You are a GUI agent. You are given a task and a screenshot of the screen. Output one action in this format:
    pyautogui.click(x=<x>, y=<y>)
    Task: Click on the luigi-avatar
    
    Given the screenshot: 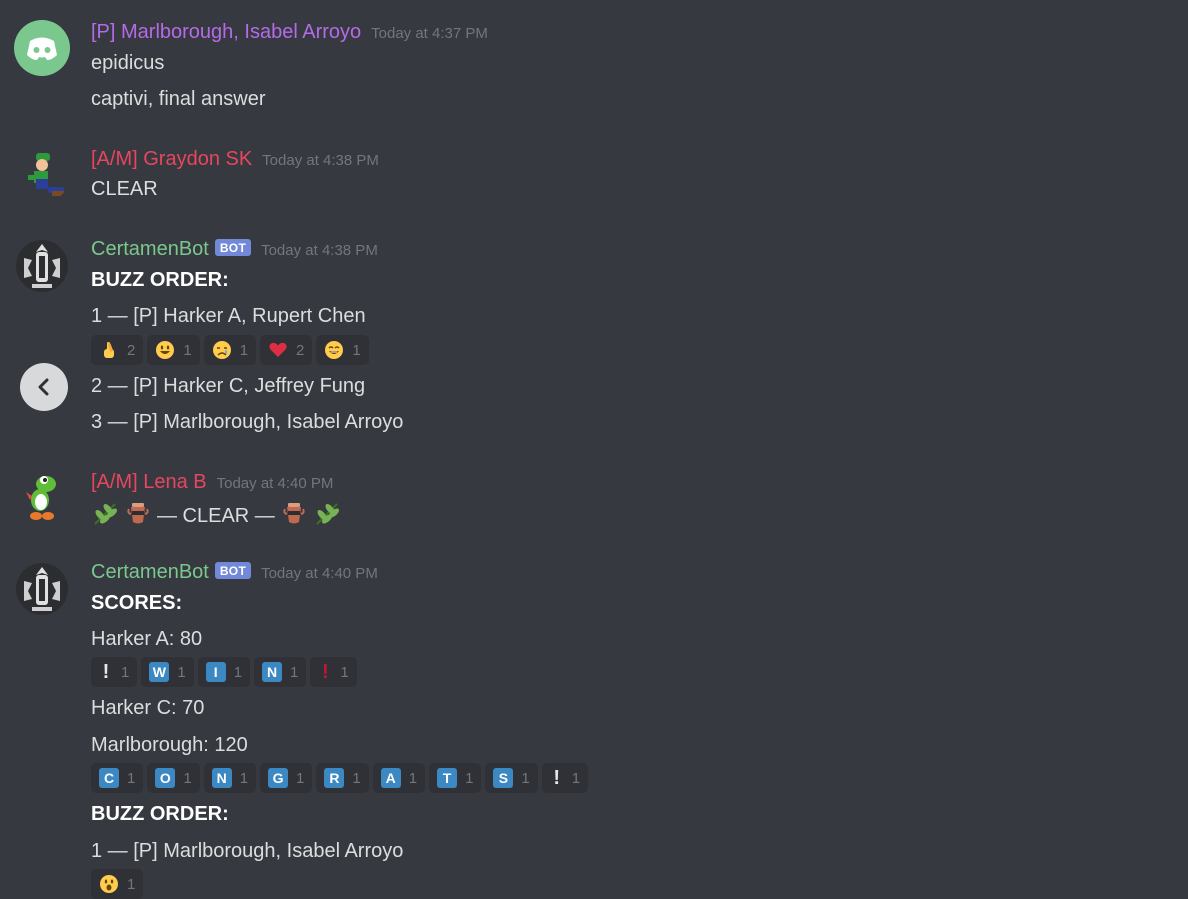 What is the action you would take?
    pyautogui.click(x=42, y=175)
    